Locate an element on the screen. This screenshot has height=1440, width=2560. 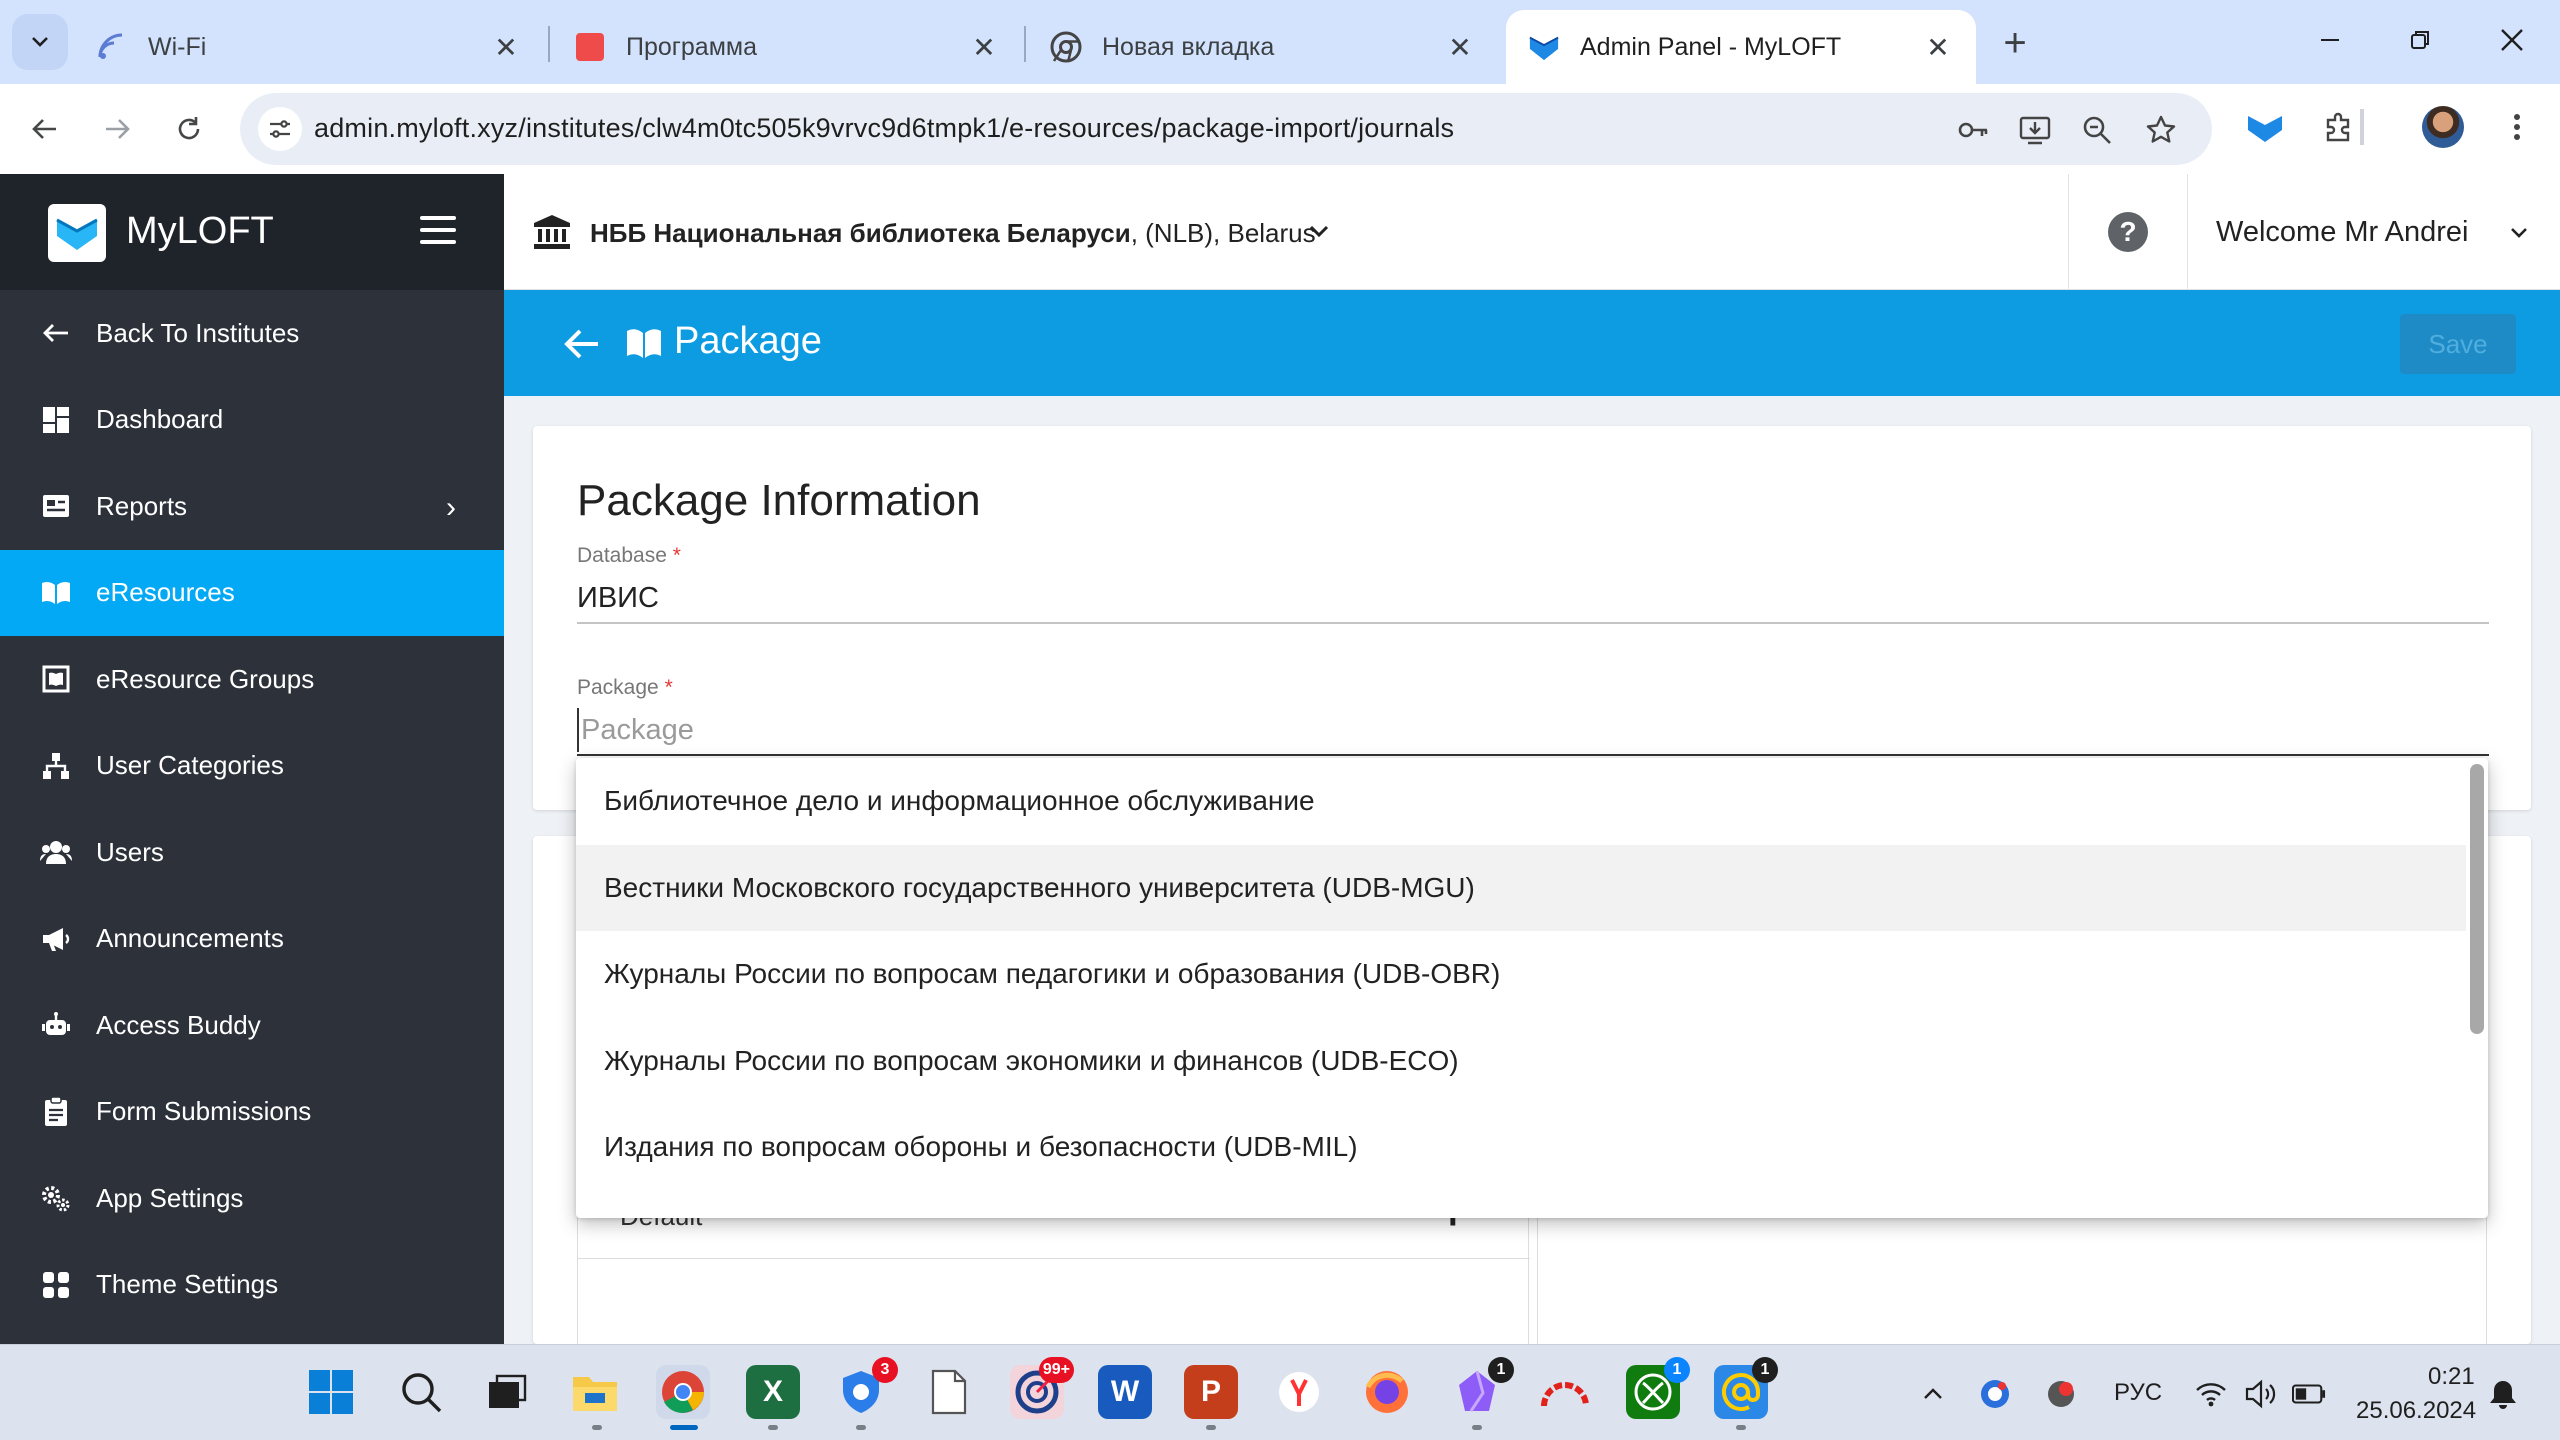
sidebar-item-announcements: Announcements is located at coordinates (252, 939).